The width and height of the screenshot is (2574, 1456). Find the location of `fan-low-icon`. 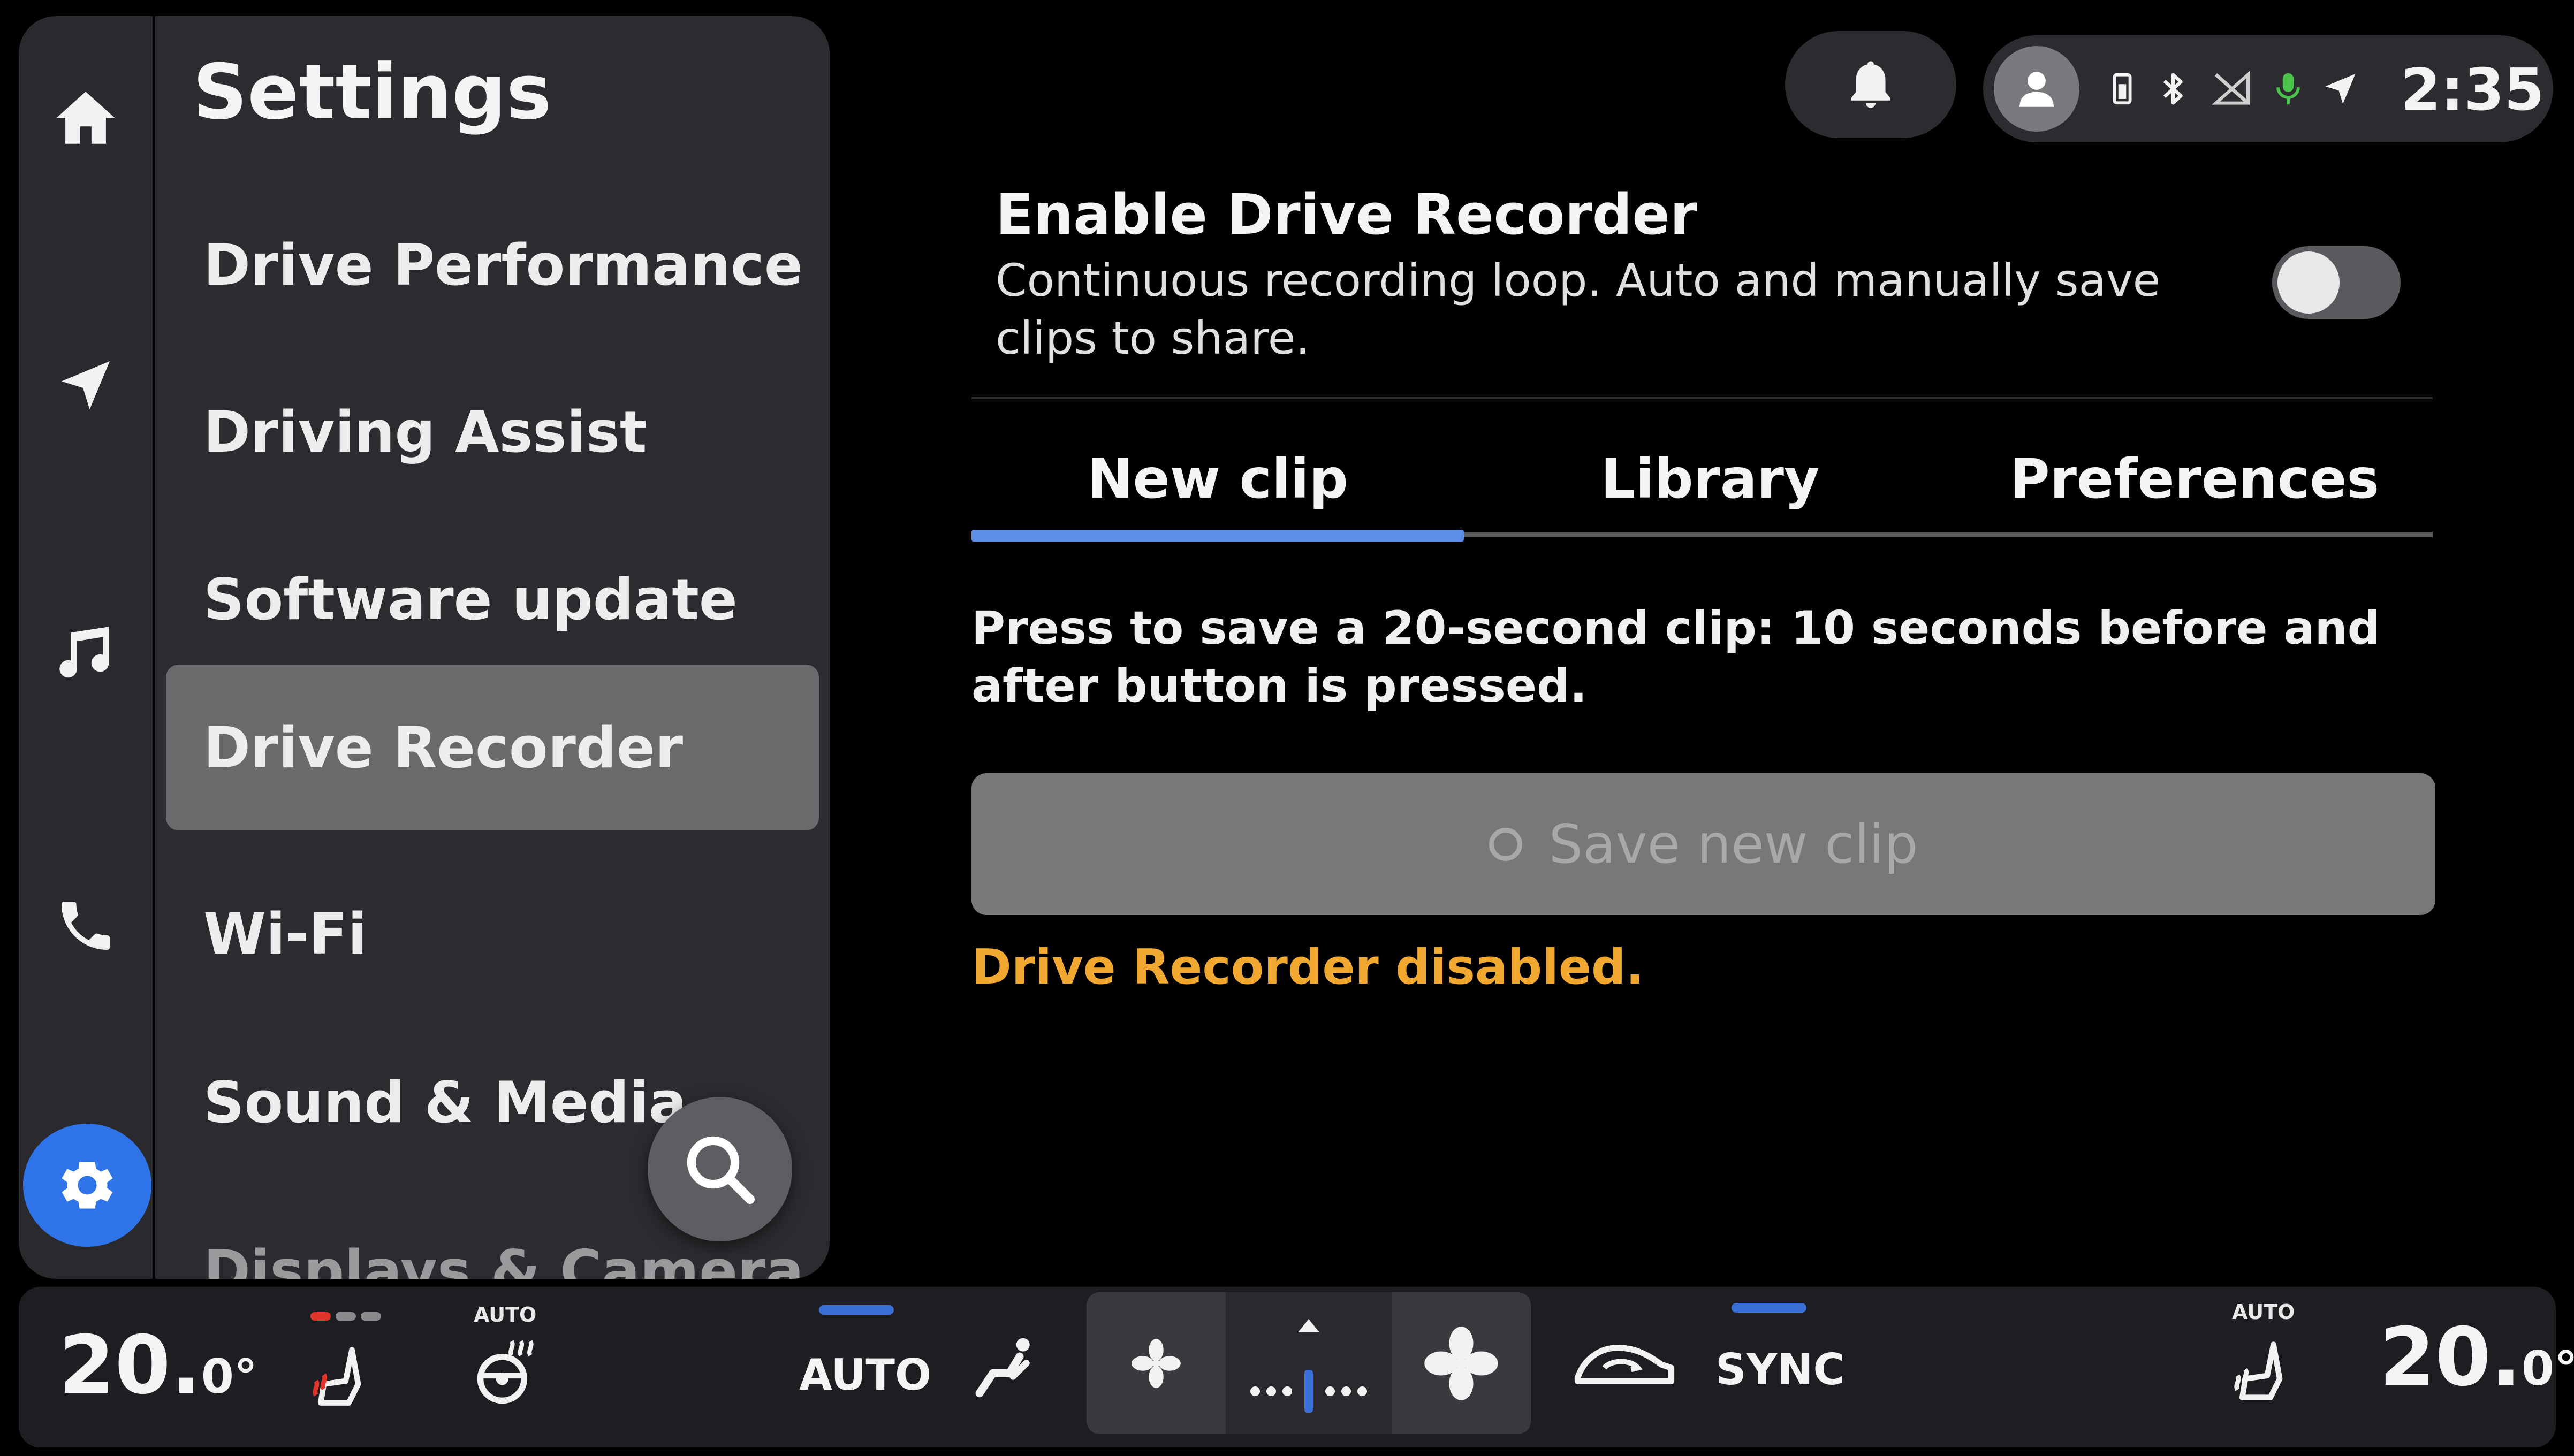

fan-low-icon is located at coordinates (1156, 1363).